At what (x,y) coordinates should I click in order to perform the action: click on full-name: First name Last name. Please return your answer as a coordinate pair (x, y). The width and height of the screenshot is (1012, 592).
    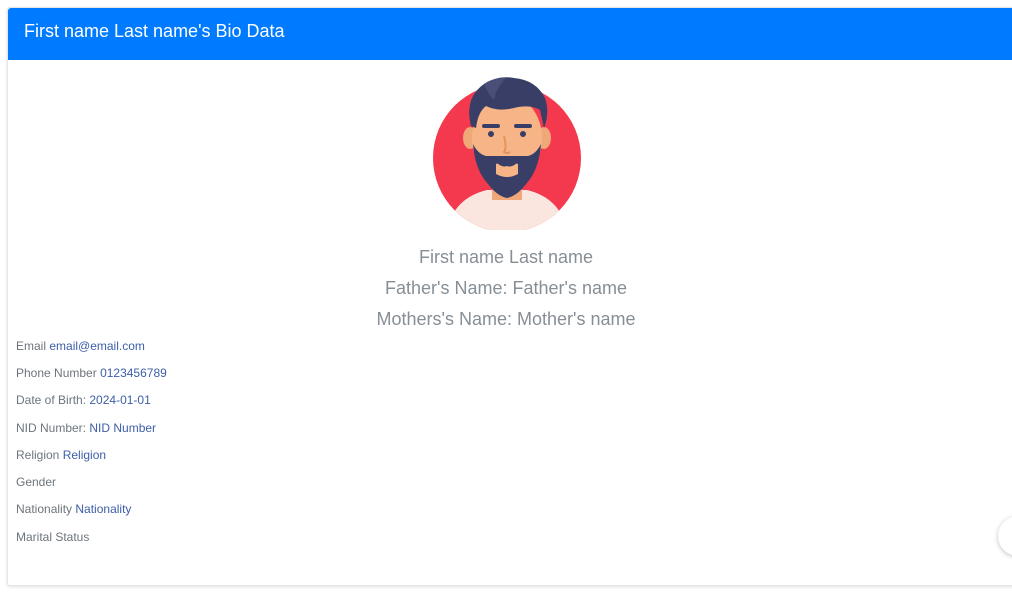
    Looking at the image, I should click on (506, 257).